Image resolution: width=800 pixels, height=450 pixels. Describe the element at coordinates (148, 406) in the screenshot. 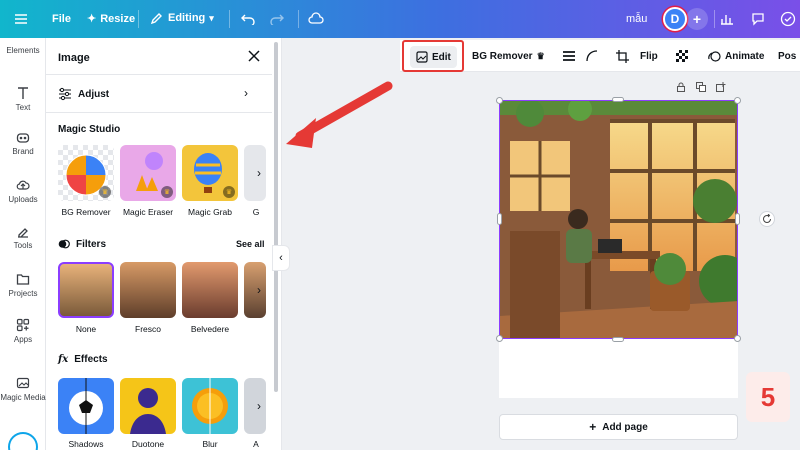

I see `effect-duotone-thumb` at that location.